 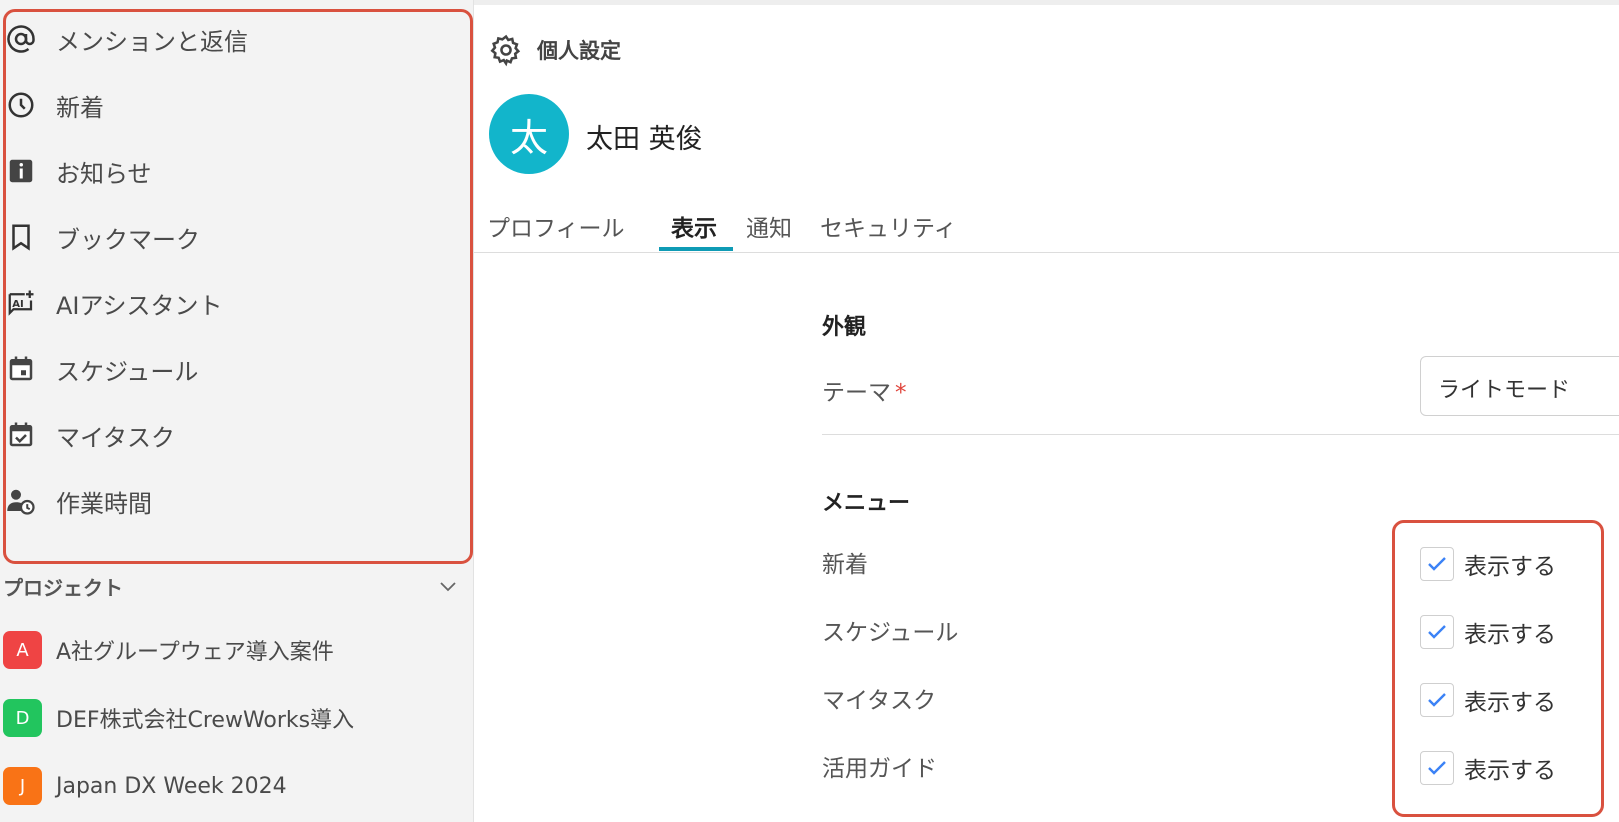 I want to click on tab-security: セキュリティ, so click(x=888, y=226).